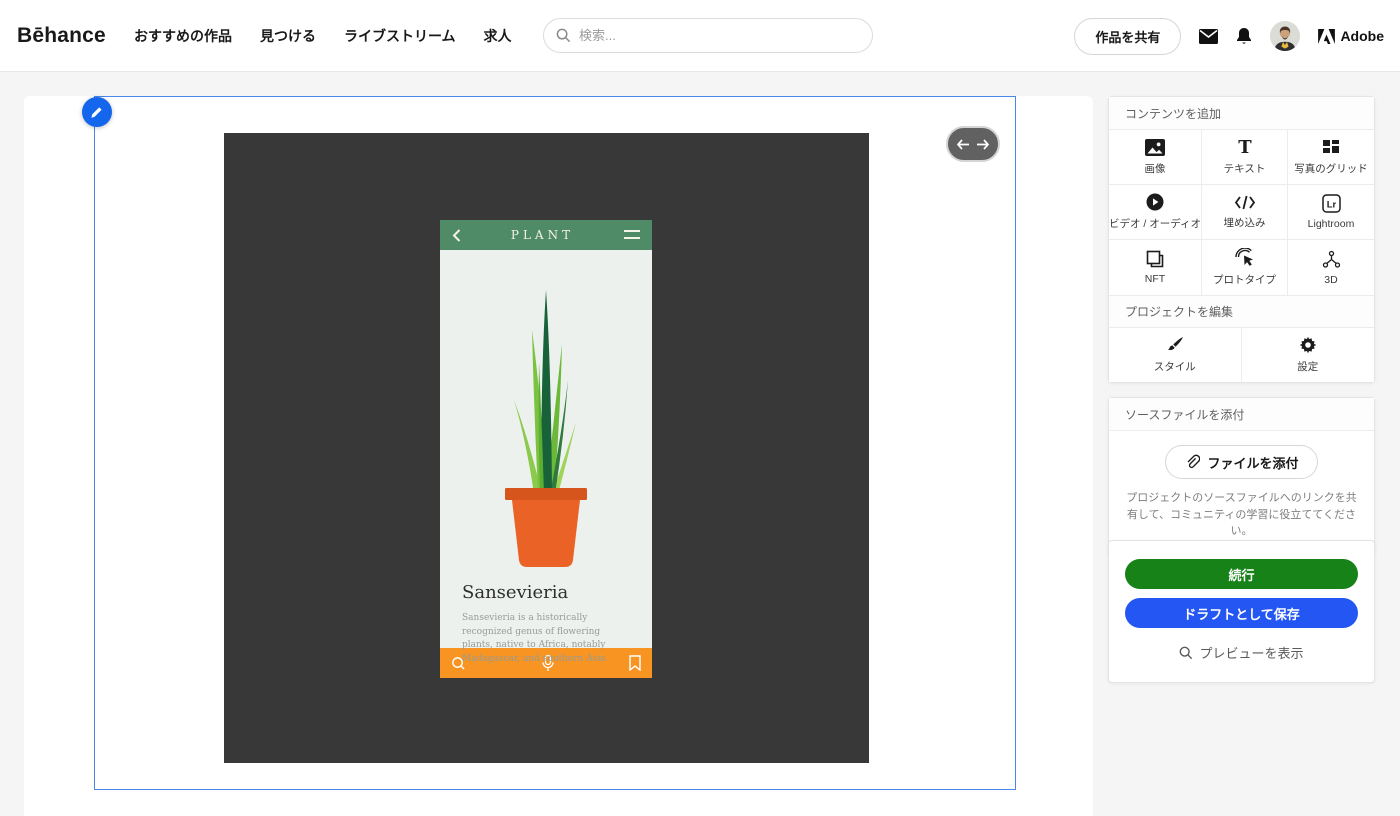 The height and width of the screenshot is (816, 1400). What do you see at coordinates (962, 144) in the screenshot?
I see `arrow-left-icon` at bounding box center [962, 144].